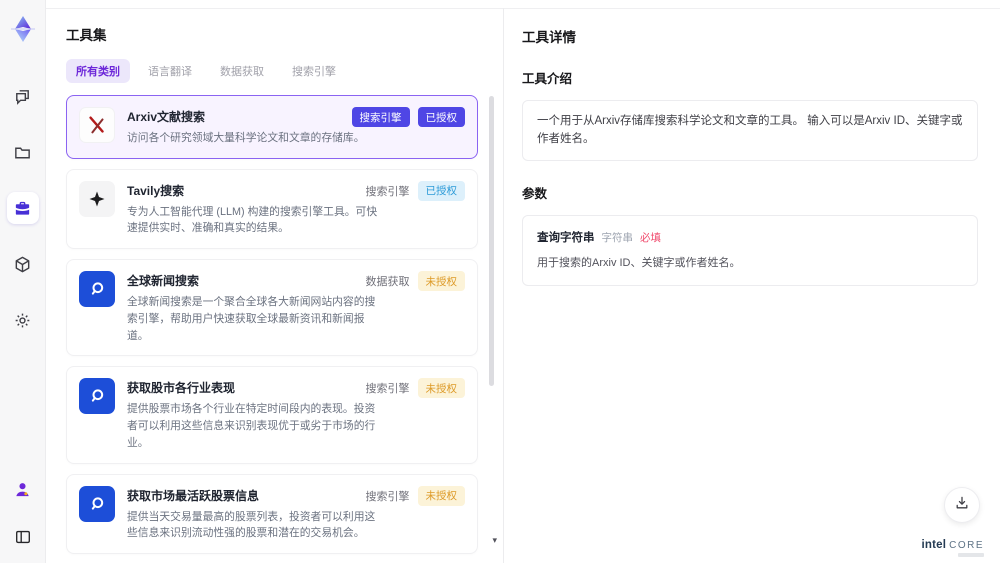  Describe the element at coordinates (535, 193) in the screenshot. I see `params-heading: 参数` at that location.